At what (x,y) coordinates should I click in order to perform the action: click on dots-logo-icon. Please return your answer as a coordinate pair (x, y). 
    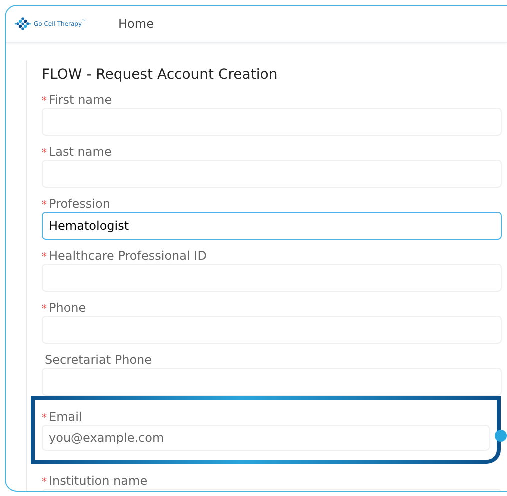
    Looking at the image, I should click on (23, 24).